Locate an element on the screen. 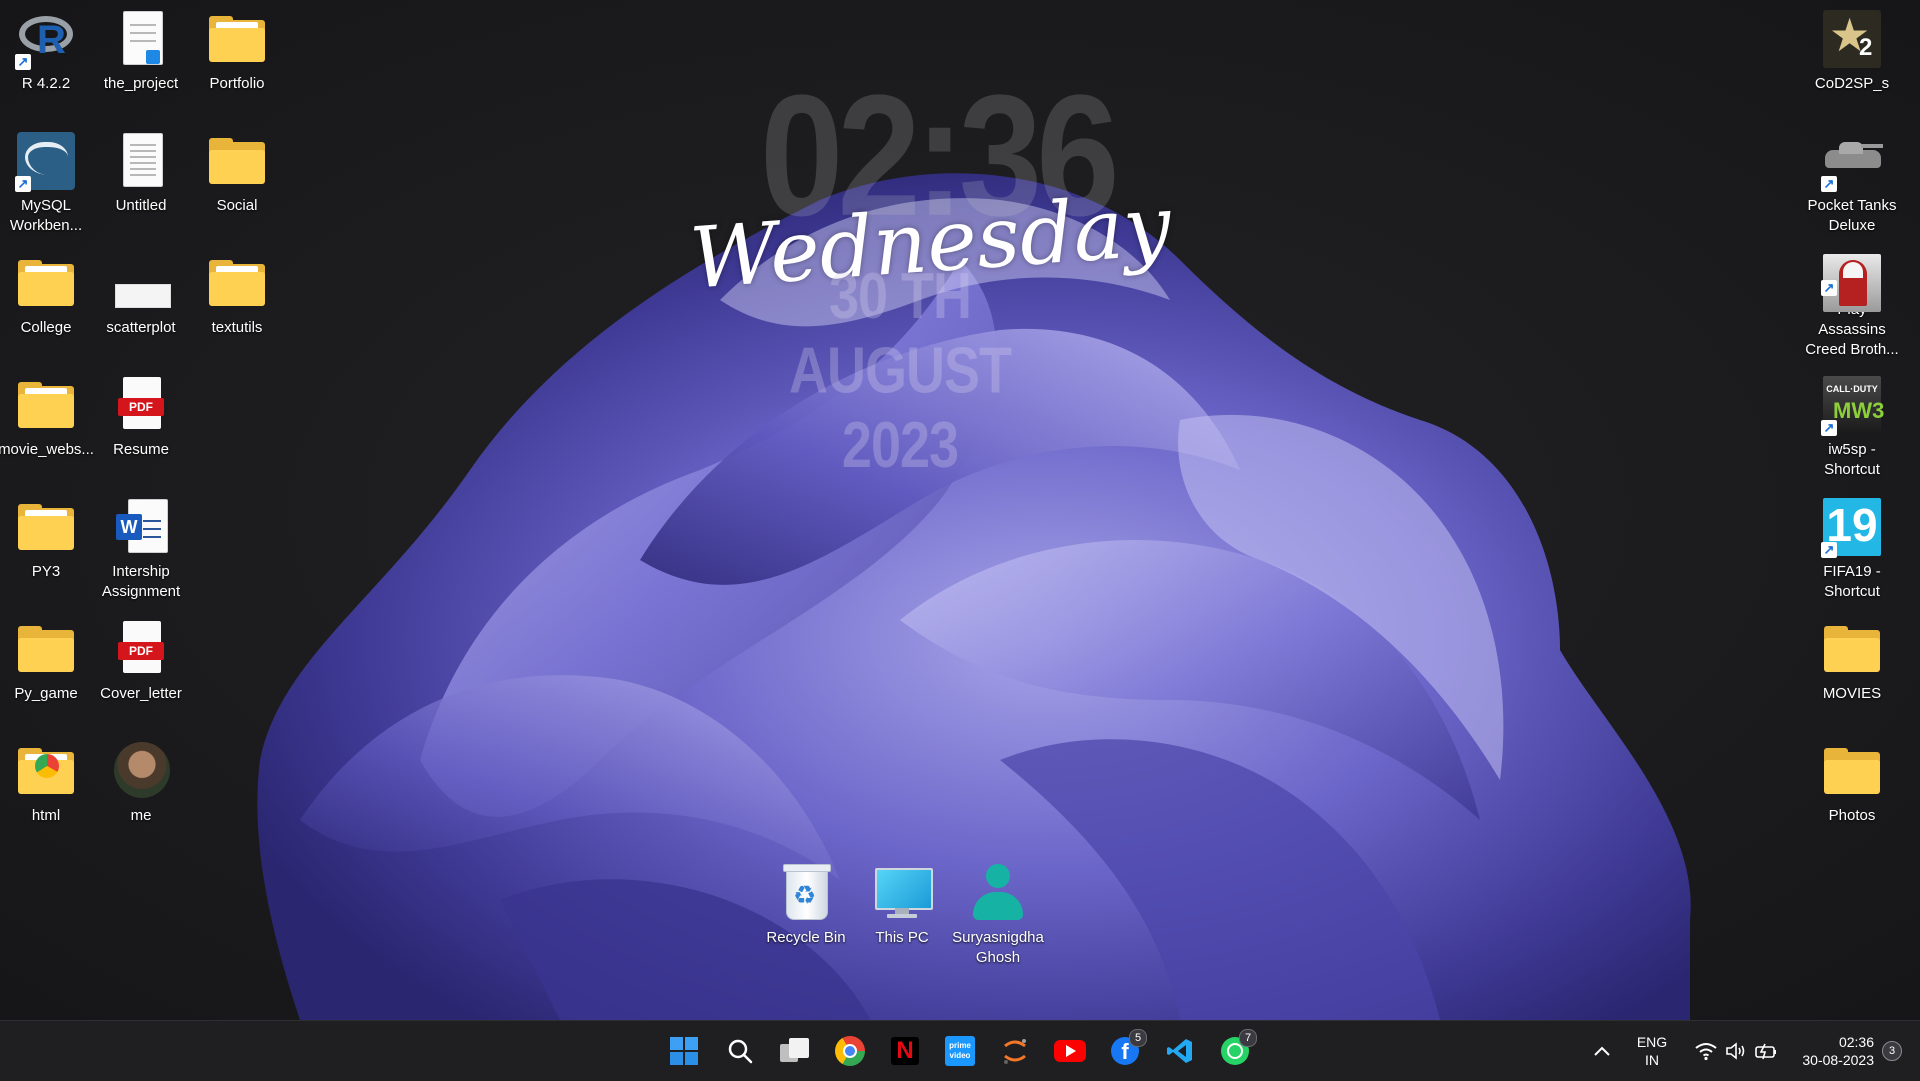 The width and height of the screenshot is (1920, 1081). desktop-icon-untitled: Untitled is located at coordinates (141, 182).